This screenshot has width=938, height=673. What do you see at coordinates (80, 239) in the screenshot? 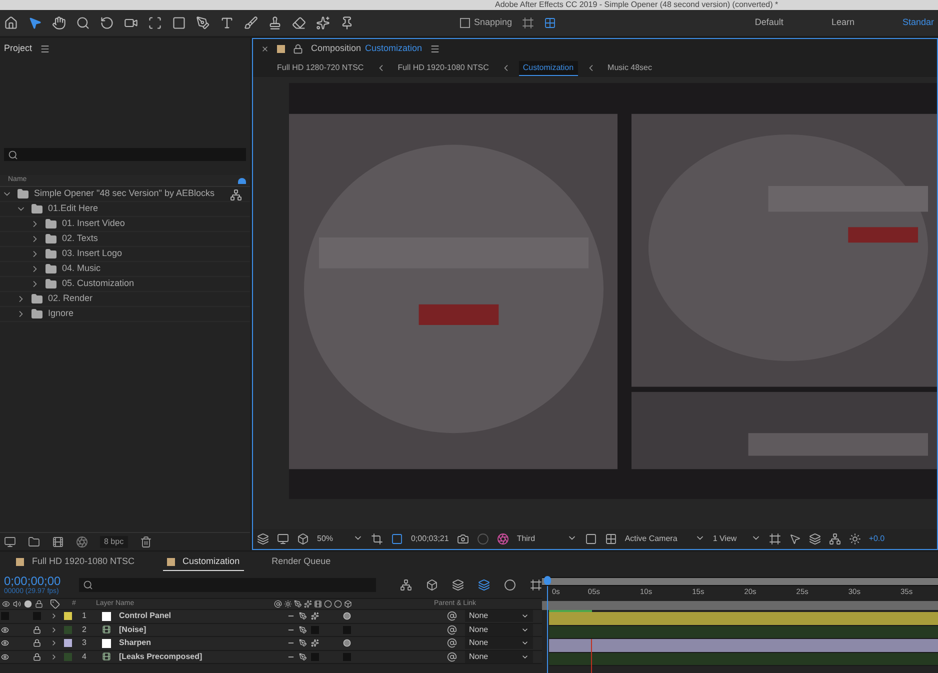
I see `project-item: 02. Texts` at bounding box center [80, 239].